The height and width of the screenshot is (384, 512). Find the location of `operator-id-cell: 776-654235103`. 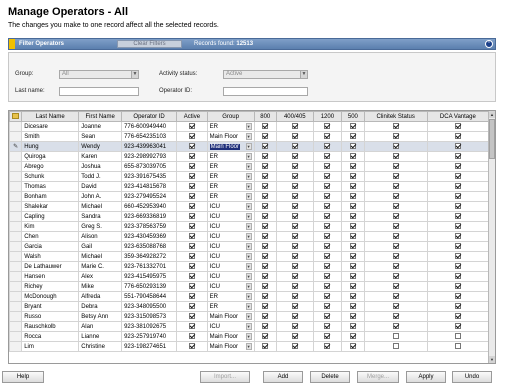

operator-id-cell: 776-654235103 is located at coordinates (149, 136).